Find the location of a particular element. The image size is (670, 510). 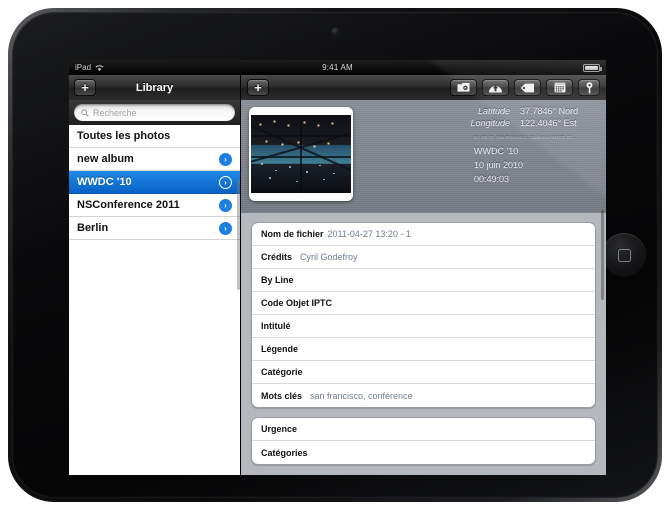

home-button is located at coordinates (624, 255).